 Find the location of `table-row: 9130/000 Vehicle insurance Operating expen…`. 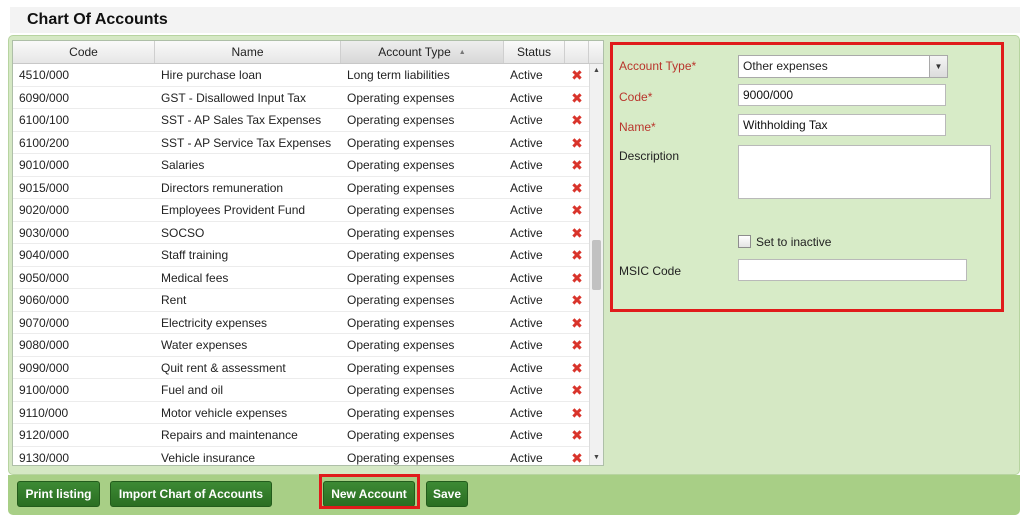

table-row: 9130/000 Vehicle insurance Operating expen… is located at coordinates (301, 456).